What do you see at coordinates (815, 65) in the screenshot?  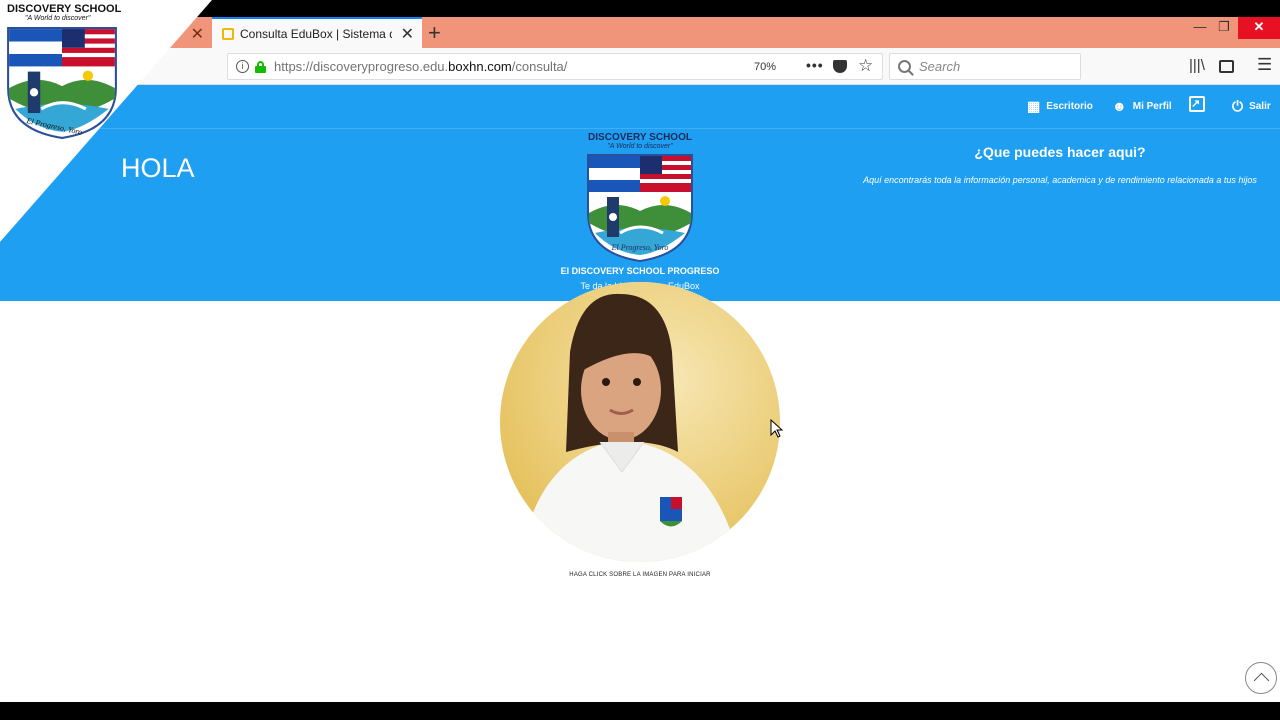 I see `page-actions-icon: •••` at bounding box center [815, 65].